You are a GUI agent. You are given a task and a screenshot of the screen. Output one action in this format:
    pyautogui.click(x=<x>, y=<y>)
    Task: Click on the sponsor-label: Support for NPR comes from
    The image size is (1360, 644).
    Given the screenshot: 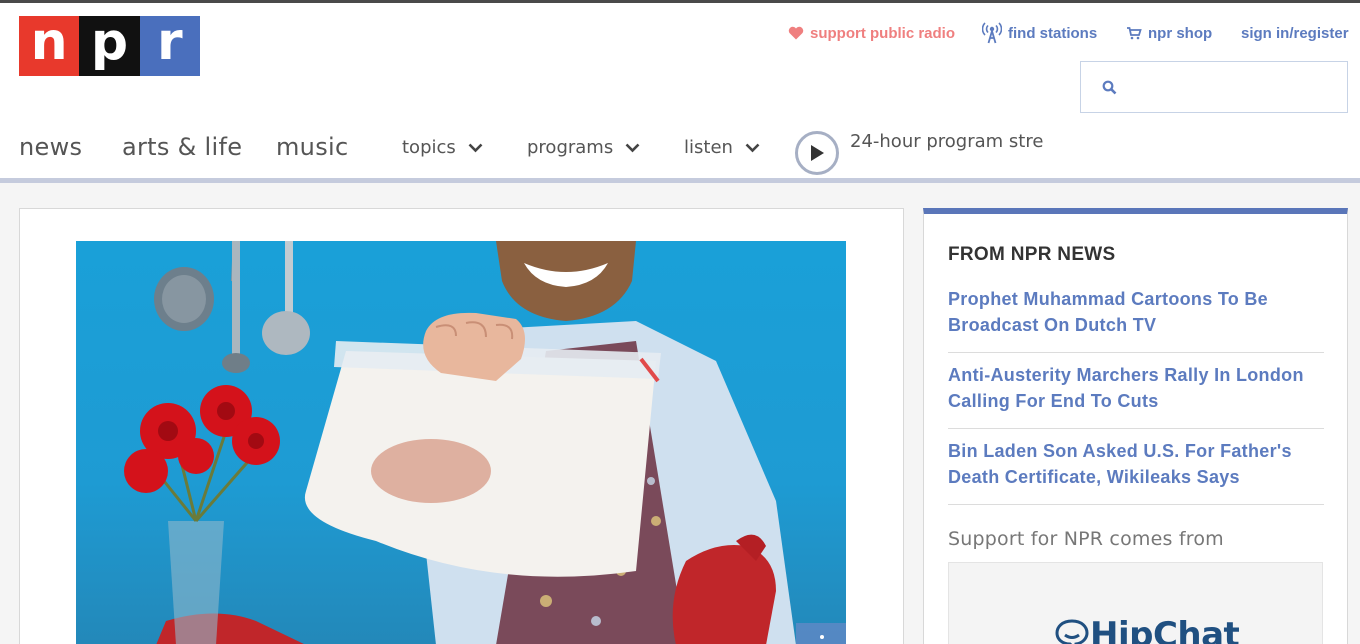 What is the action you would take?
    pyautogui.click(x=1086, y=539)
    